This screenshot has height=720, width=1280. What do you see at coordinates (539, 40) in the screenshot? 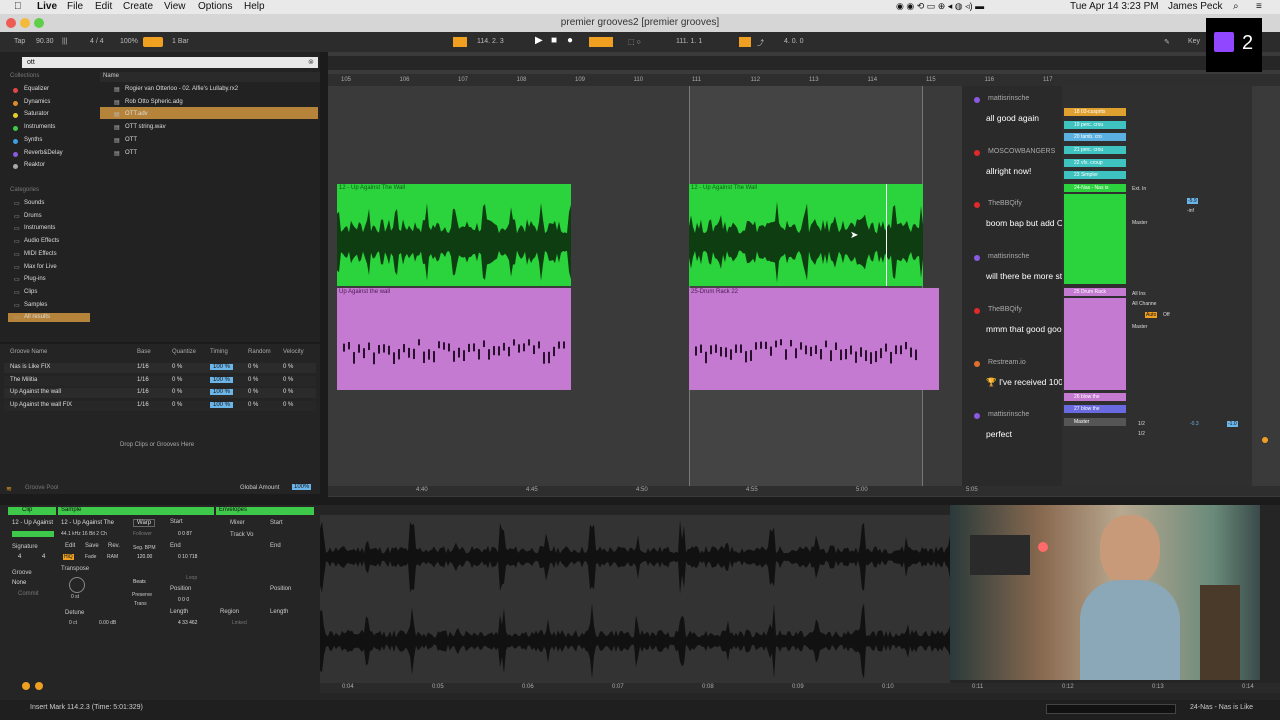
I see `play-button: ▶` at bounding box center [539, 40].